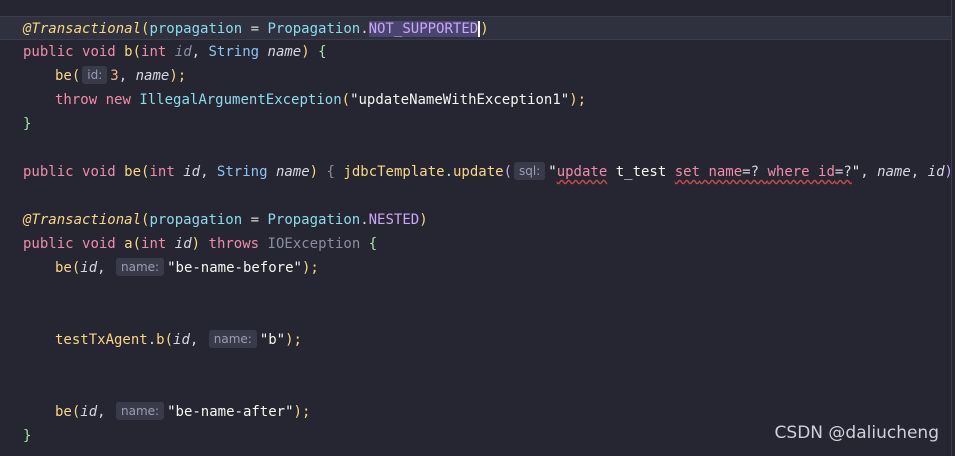 Image resolution: width=955 pixels, height=456 pixels. What do you see at coordinates (530, 171) in the screenshot?
I see `parameter-hint: sql:` at bounding box center [530, 171].